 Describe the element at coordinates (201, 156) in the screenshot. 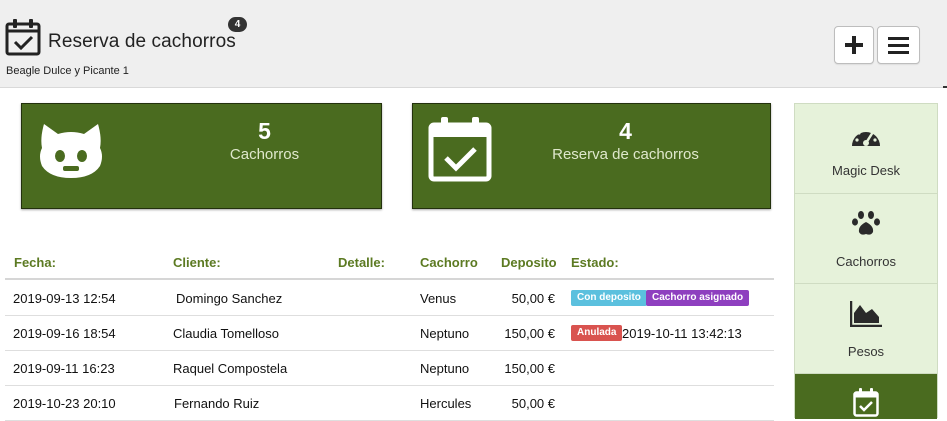

I see `stat-card-cachorros: 5 Cachorros` at that location.